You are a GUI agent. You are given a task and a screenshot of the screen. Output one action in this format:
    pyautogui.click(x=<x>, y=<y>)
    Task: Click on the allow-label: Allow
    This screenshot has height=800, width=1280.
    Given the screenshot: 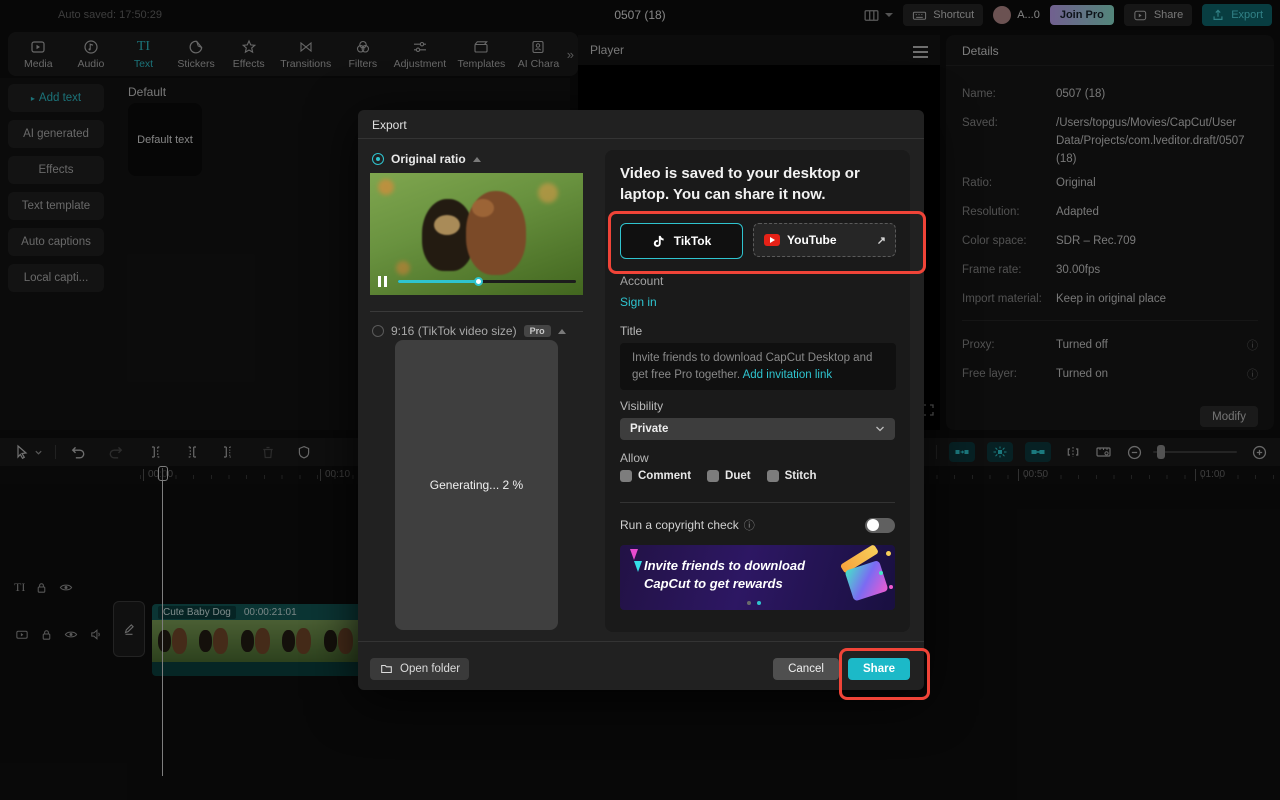 What is the action you would take?
    pyautogui.click(x=634, y=458)
    